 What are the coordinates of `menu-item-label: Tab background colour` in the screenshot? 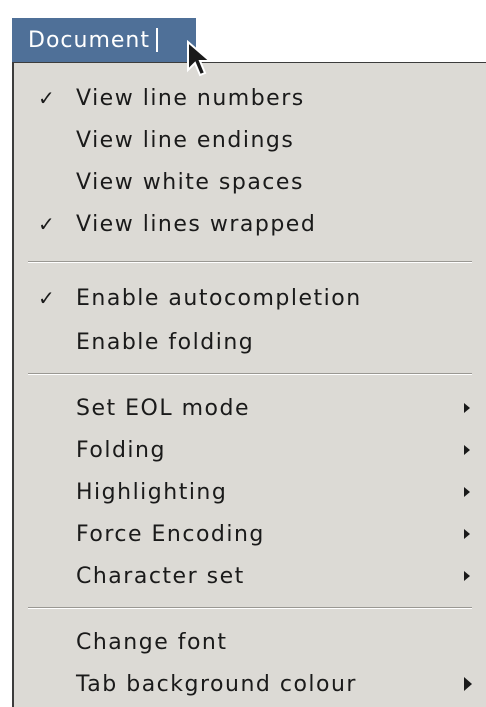 It's located at (216, 684).